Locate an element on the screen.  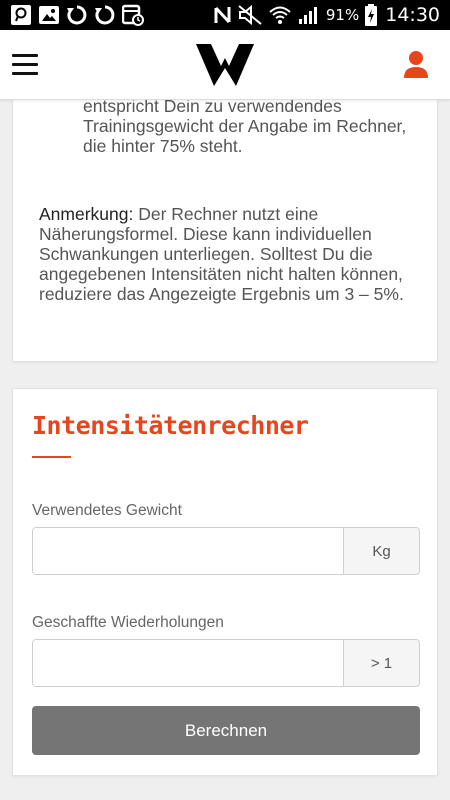
reps-label: Geschaffte Wiederholungen is located at coordinates (128, 622).